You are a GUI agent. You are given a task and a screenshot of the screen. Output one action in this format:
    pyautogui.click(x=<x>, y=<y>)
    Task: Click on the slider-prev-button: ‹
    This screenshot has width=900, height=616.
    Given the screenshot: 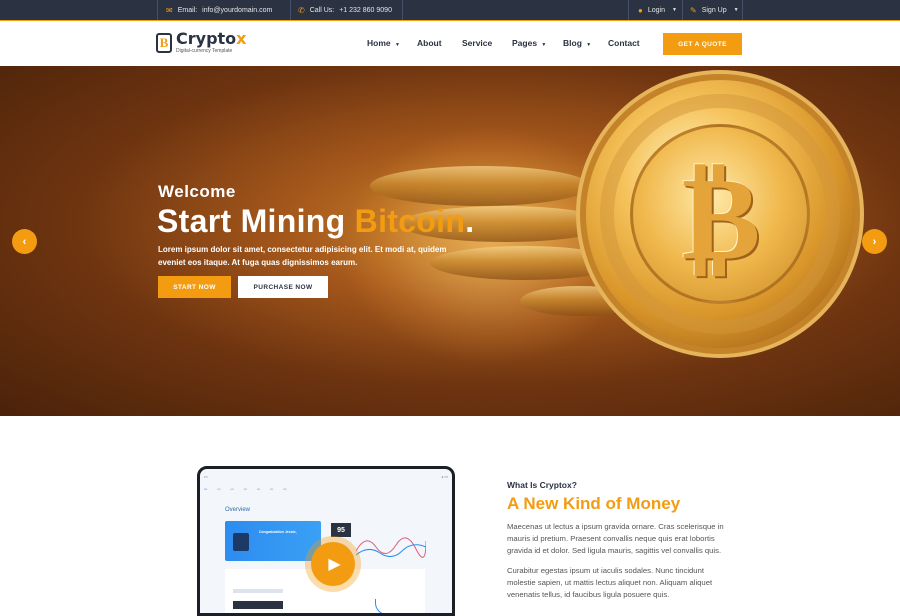 What is the action you would take?
    pyautogui.click(x=24, y=241)
    